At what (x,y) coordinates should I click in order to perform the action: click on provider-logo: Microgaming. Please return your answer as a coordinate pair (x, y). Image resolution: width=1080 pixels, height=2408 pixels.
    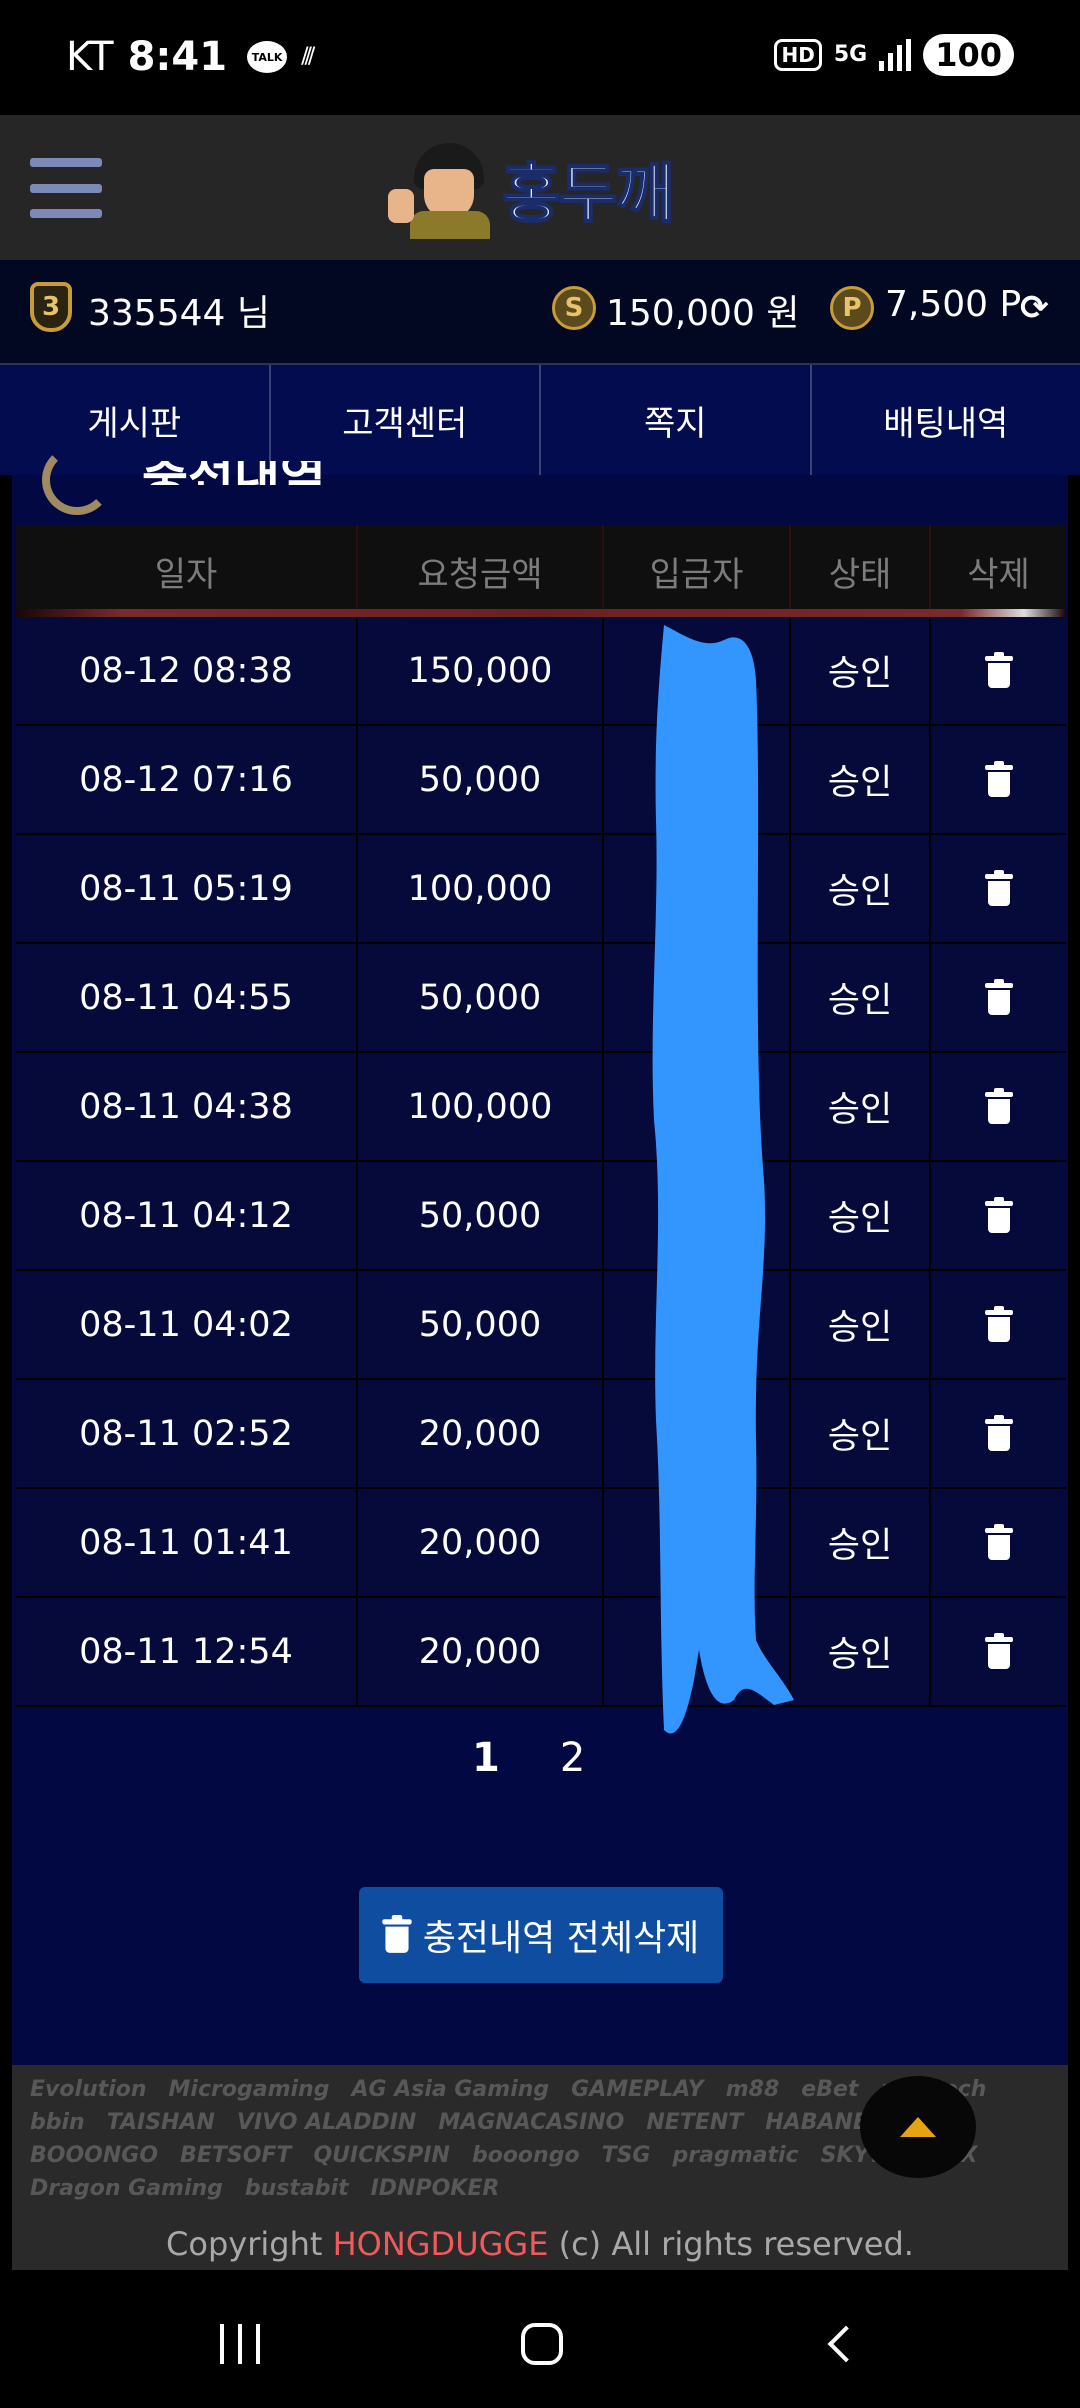
    Looking at the image, I should click on (249, 2089).